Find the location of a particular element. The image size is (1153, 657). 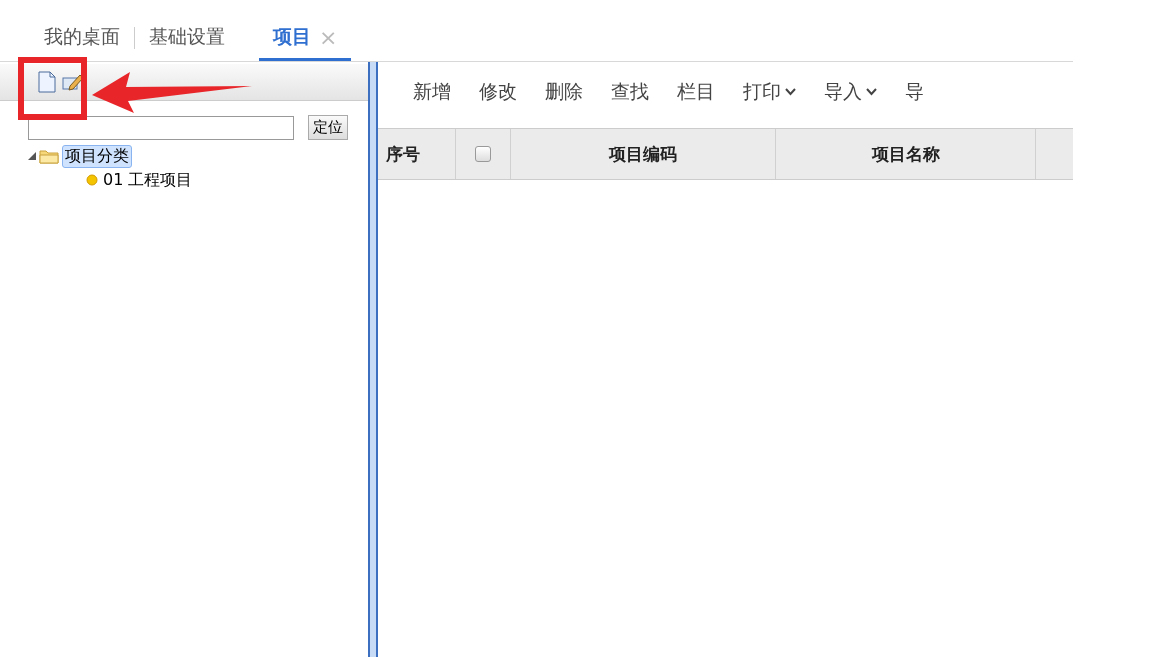

highlight-frame is located at coordinates (52, 88).